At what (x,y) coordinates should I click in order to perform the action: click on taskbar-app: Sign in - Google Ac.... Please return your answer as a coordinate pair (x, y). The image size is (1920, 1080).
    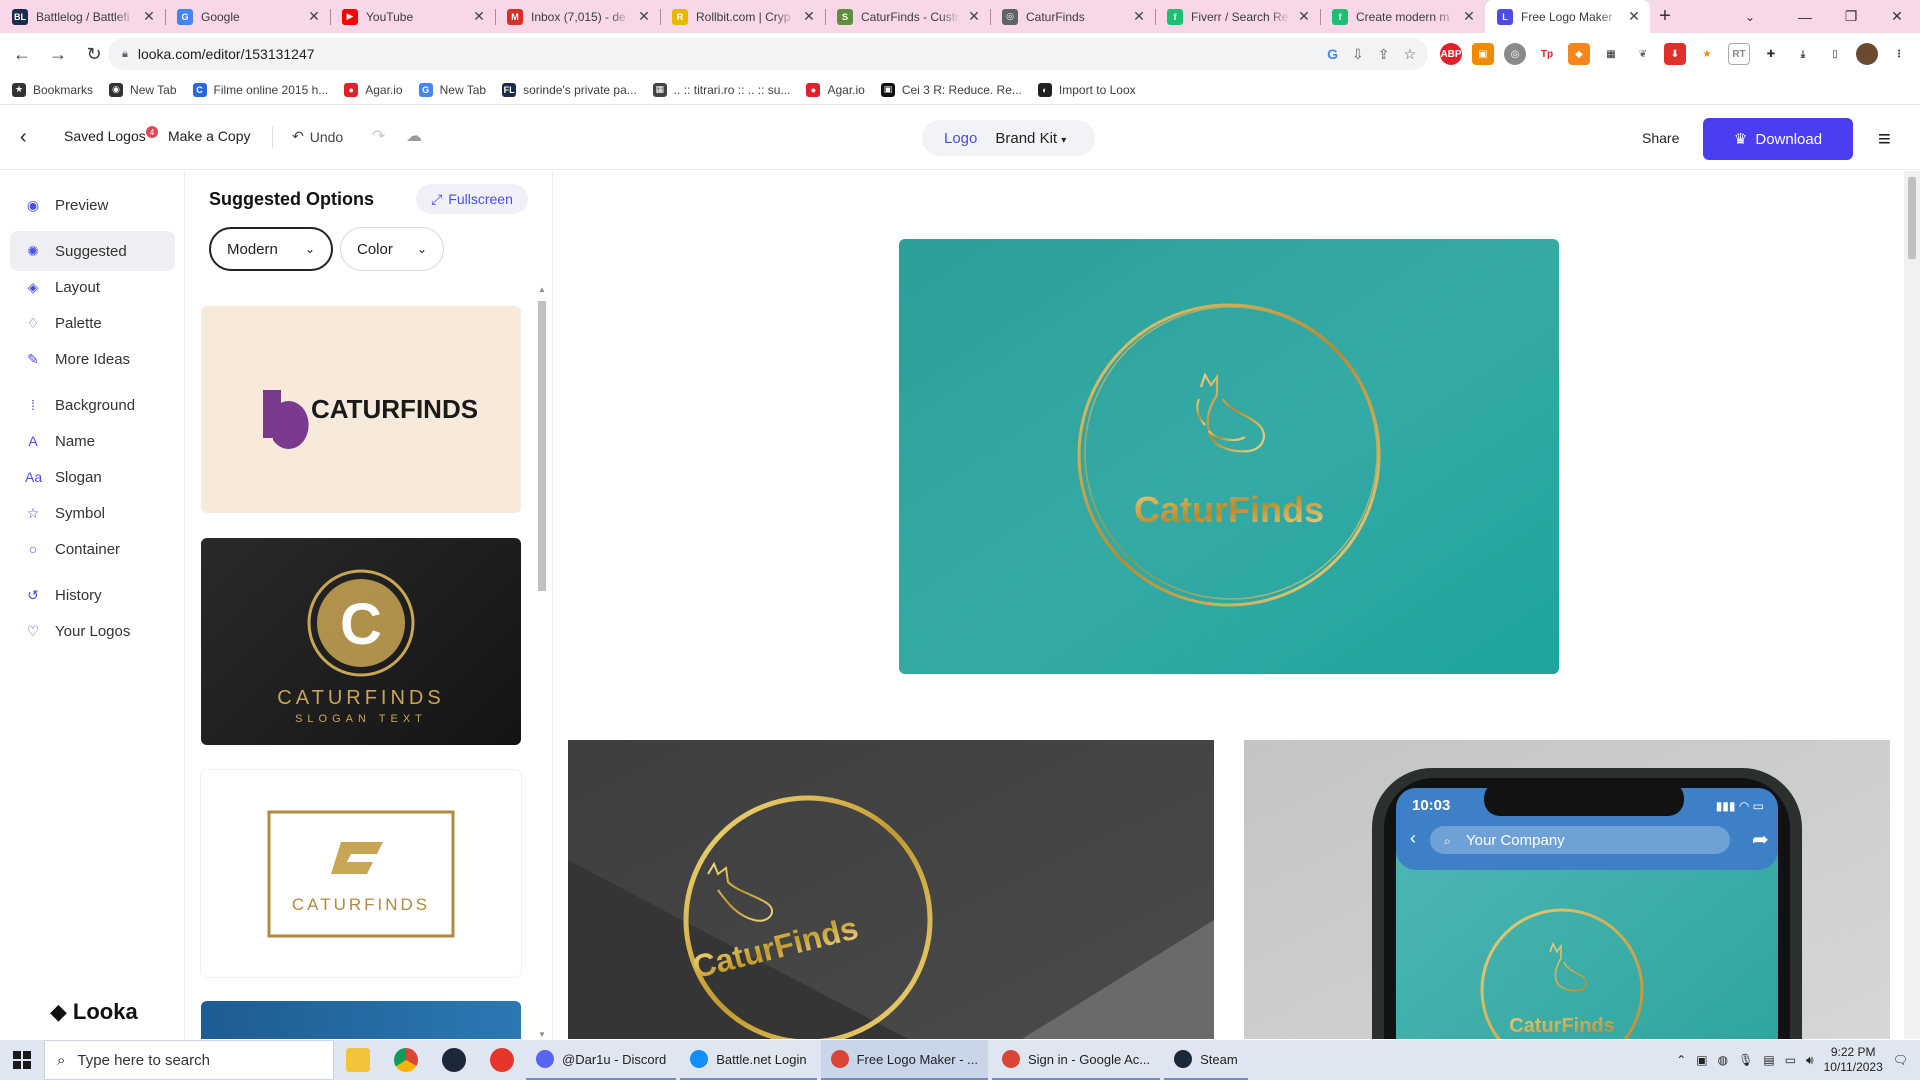
    Looking at the image, I should click on (1076, 1060).